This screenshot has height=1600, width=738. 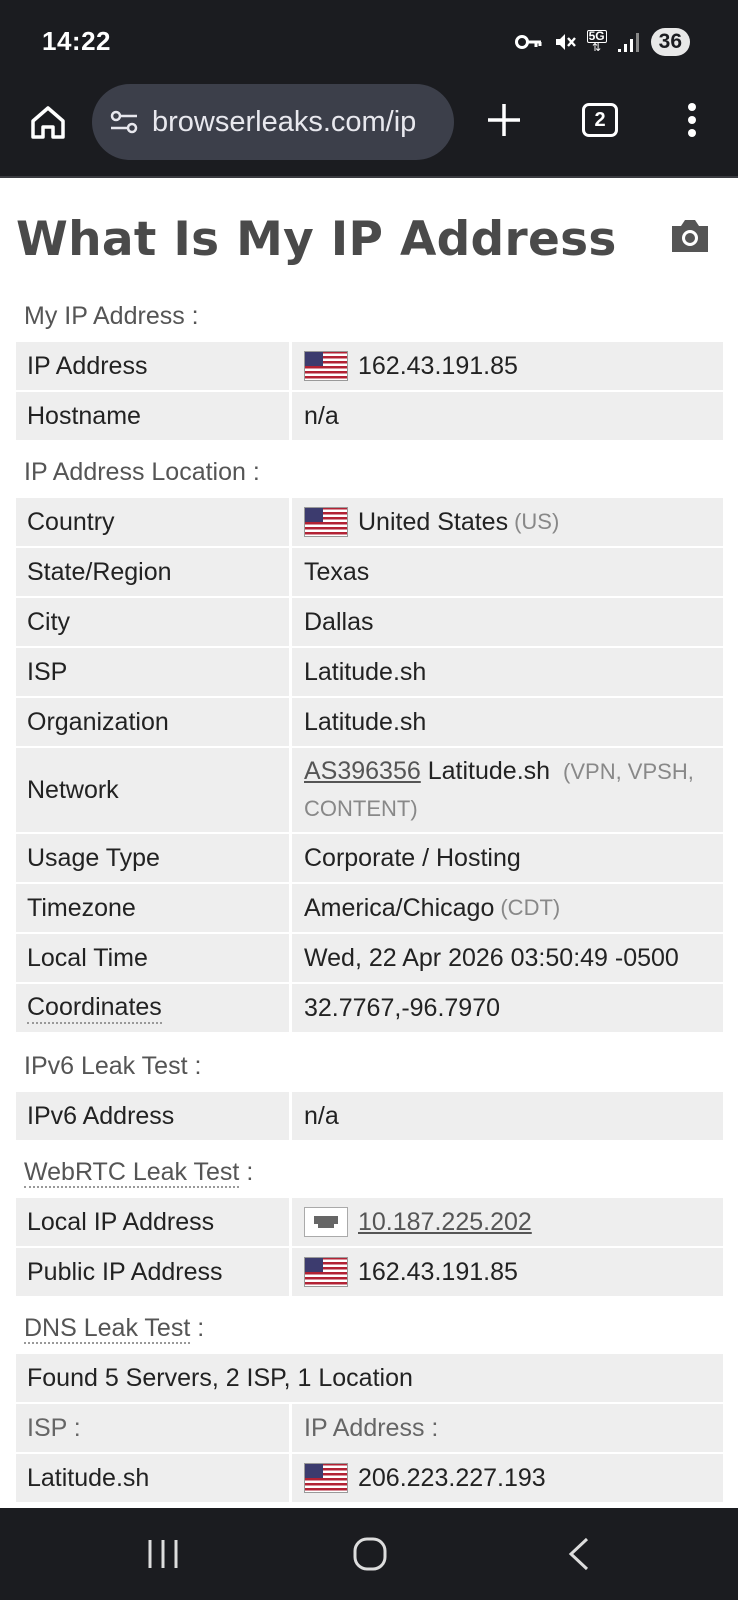 What do you see at coordinates (132, 1173) in the screenshot?
I see `webrtc-link: WebRTC Leak Test` at bounding box center [132, 1173].